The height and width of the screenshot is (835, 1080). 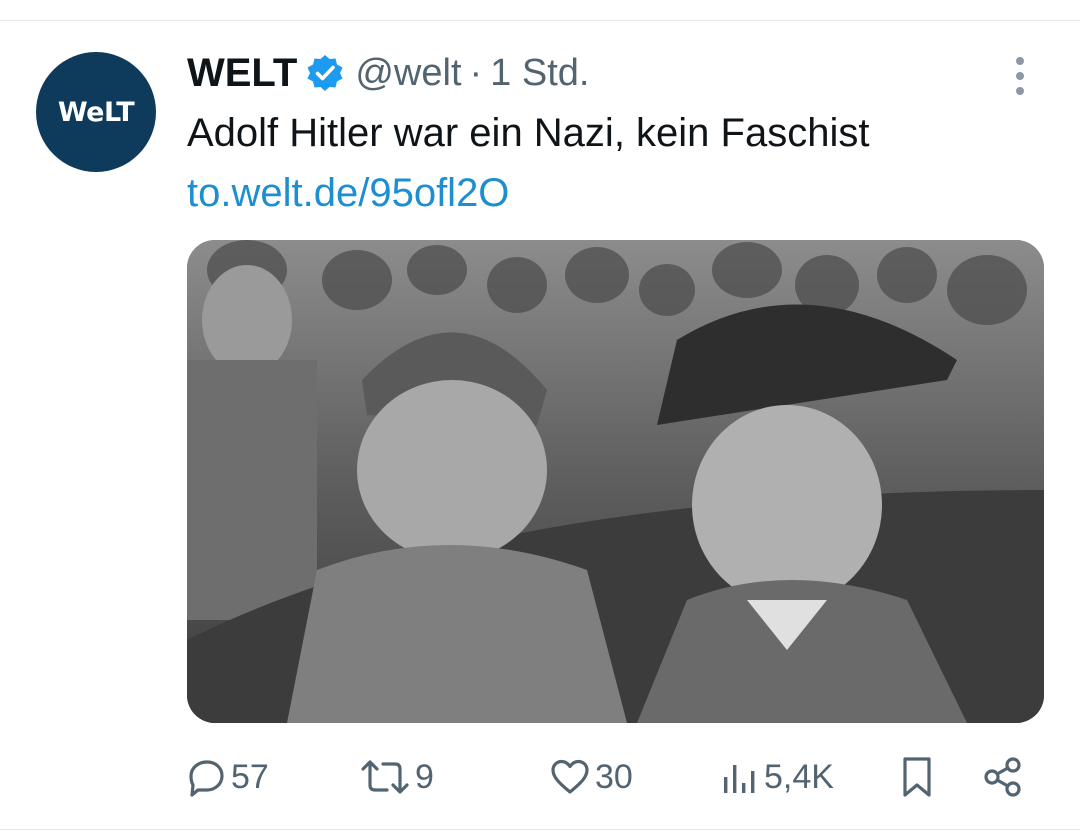 I want to click on like-button: 30, so click(x=591, y=777).